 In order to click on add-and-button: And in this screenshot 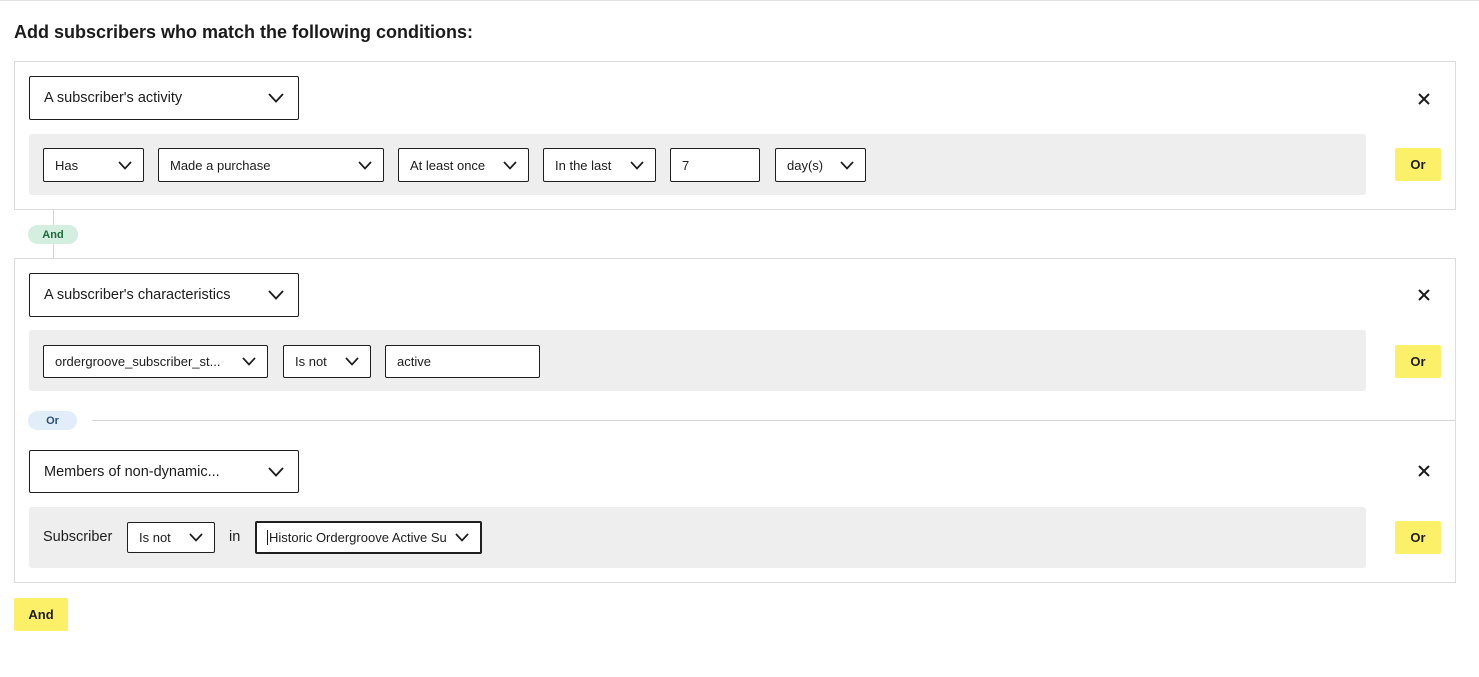, I will do `click(41, 614)`.